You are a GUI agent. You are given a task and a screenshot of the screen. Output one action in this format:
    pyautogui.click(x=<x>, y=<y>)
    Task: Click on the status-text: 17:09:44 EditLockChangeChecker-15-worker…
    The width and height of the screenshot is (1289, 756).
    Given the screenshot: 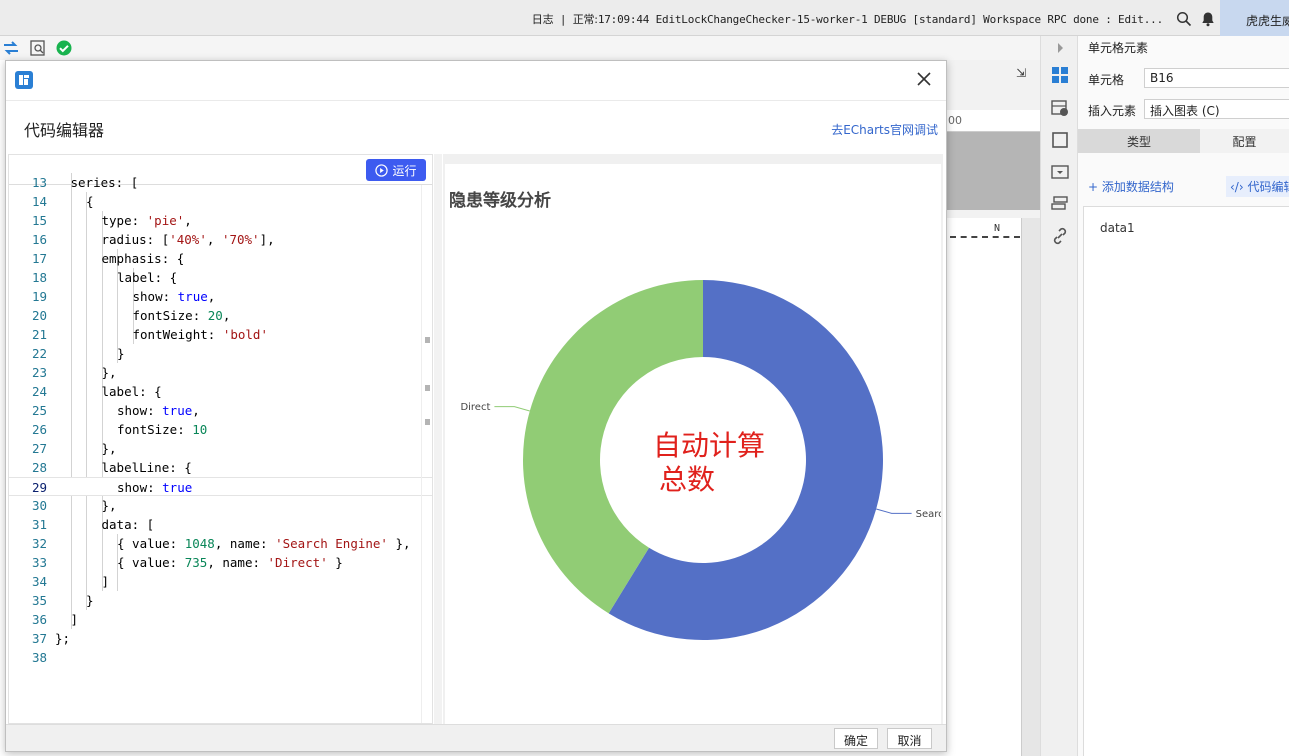 What is the action you would take?
    pyautogui.click(x=880, y=19)
    